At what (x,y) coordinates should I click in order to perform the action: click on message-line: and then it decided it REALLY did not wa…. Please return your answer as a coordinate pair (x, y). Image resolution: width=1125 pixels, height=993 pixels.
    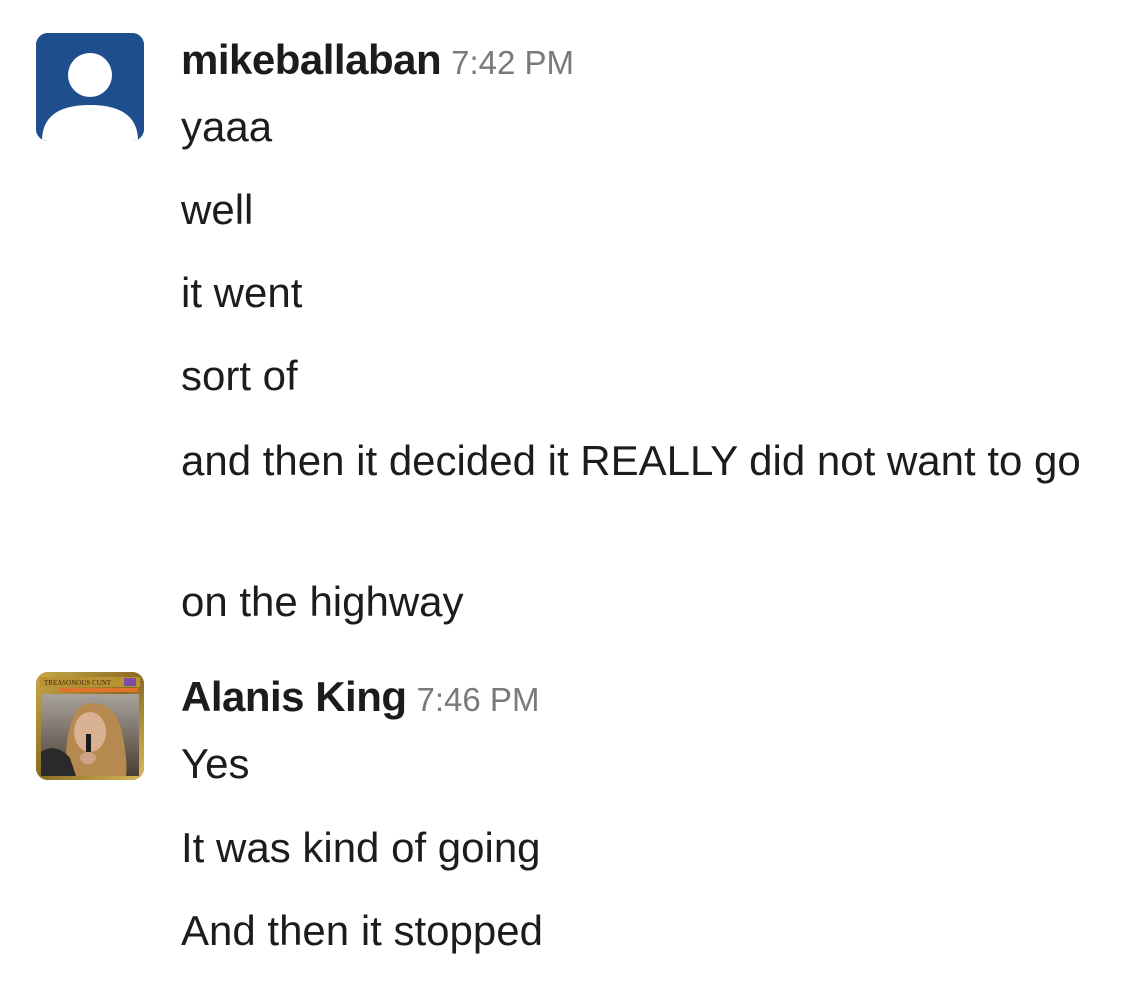
    Looking at the image, I should click on (631, 460).